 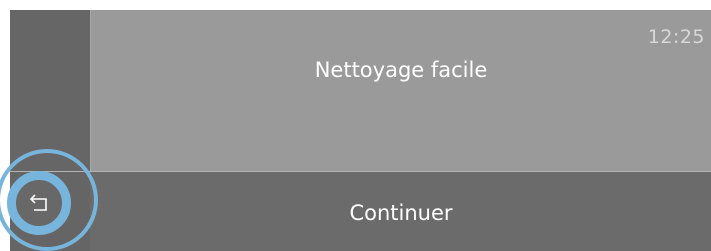 What do you see at coordinates (401, 70) in the screenshot?
I see `page-title: Nettoyage facile` at bounding box center [401, 70].